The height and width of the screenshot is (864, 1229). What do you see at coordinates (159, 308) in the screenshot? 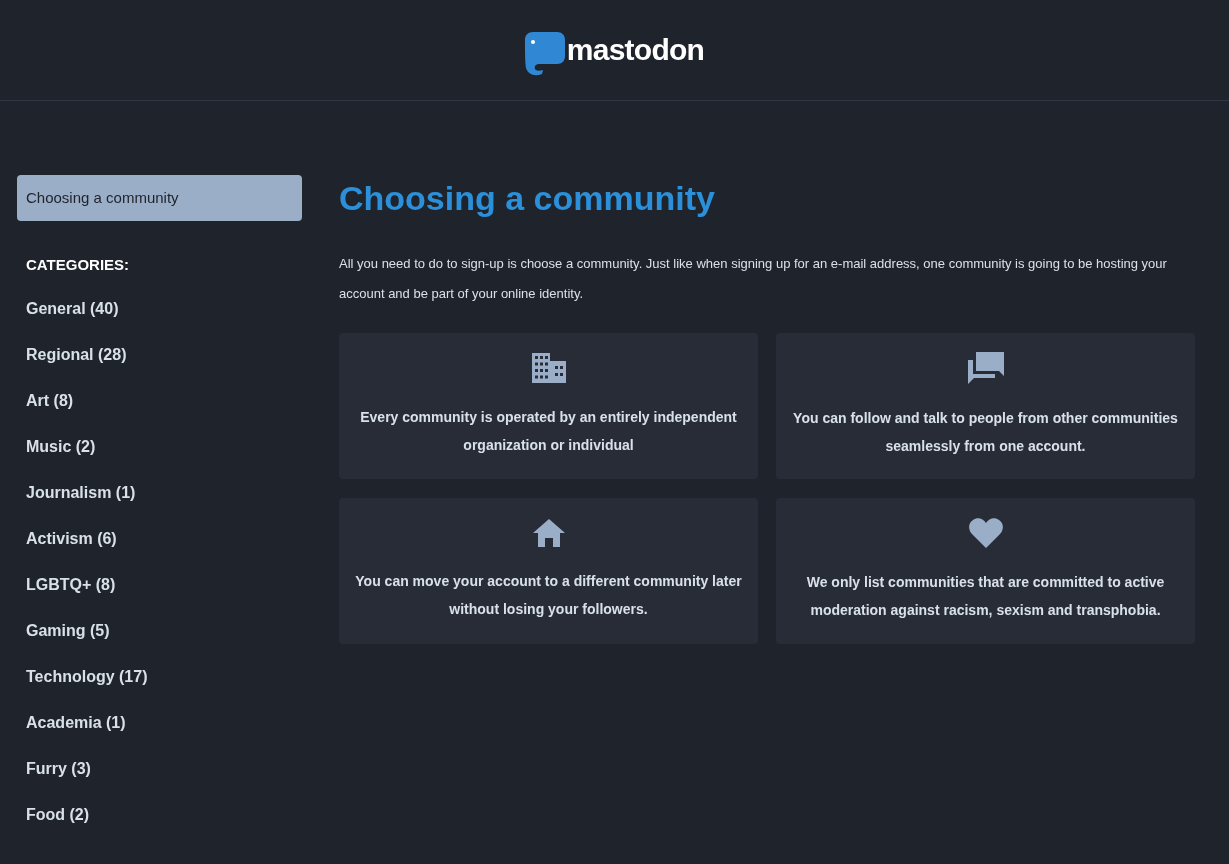
I see `category-link: General (40)` at bounding box center [159, 308].